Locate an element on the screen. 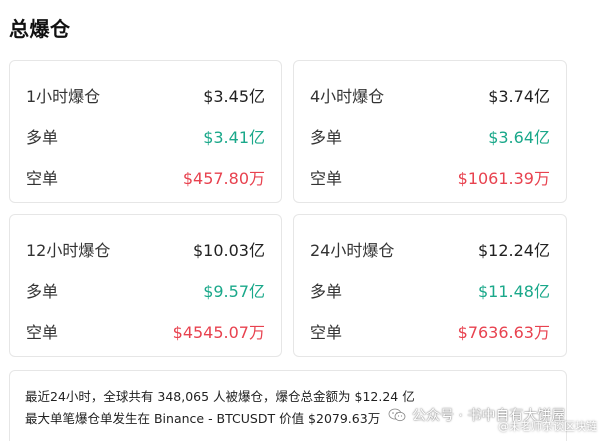 The width and height of the screenshot is (612, 441). short-row: 空单 $1061.39万 is located at coordinates (430, 177).